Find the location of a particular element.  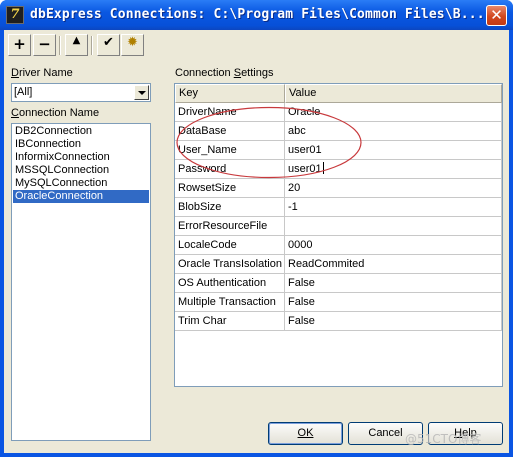

watermark: @51CTO博客 is located at coordinates (443, 439).